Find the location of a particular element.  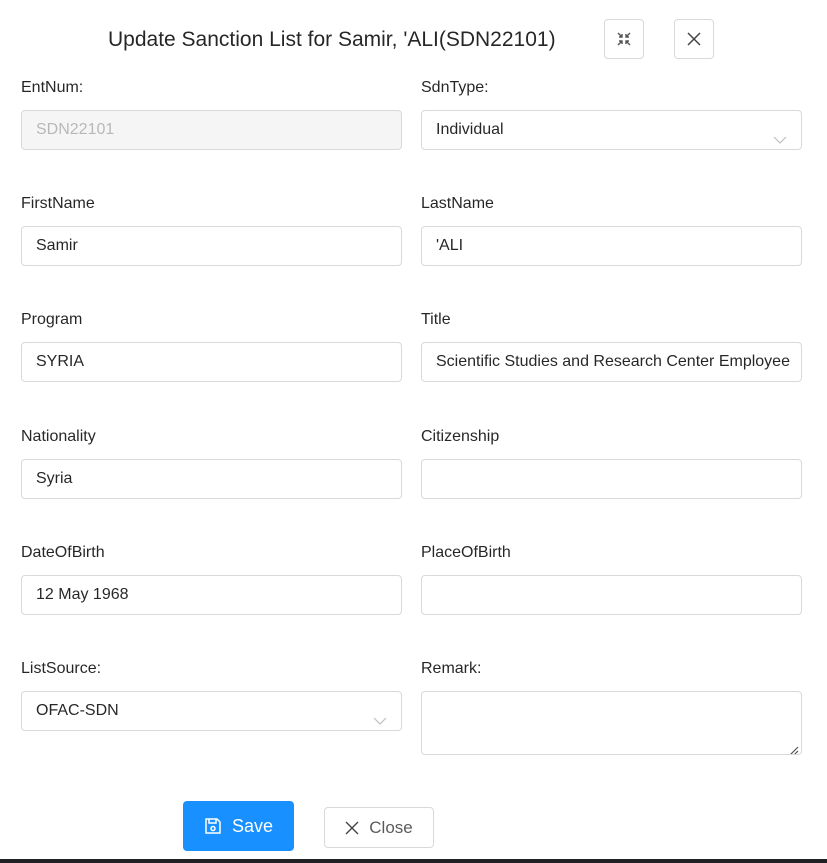

entnum-label: EntNum: is located at coordinates (52, 87).